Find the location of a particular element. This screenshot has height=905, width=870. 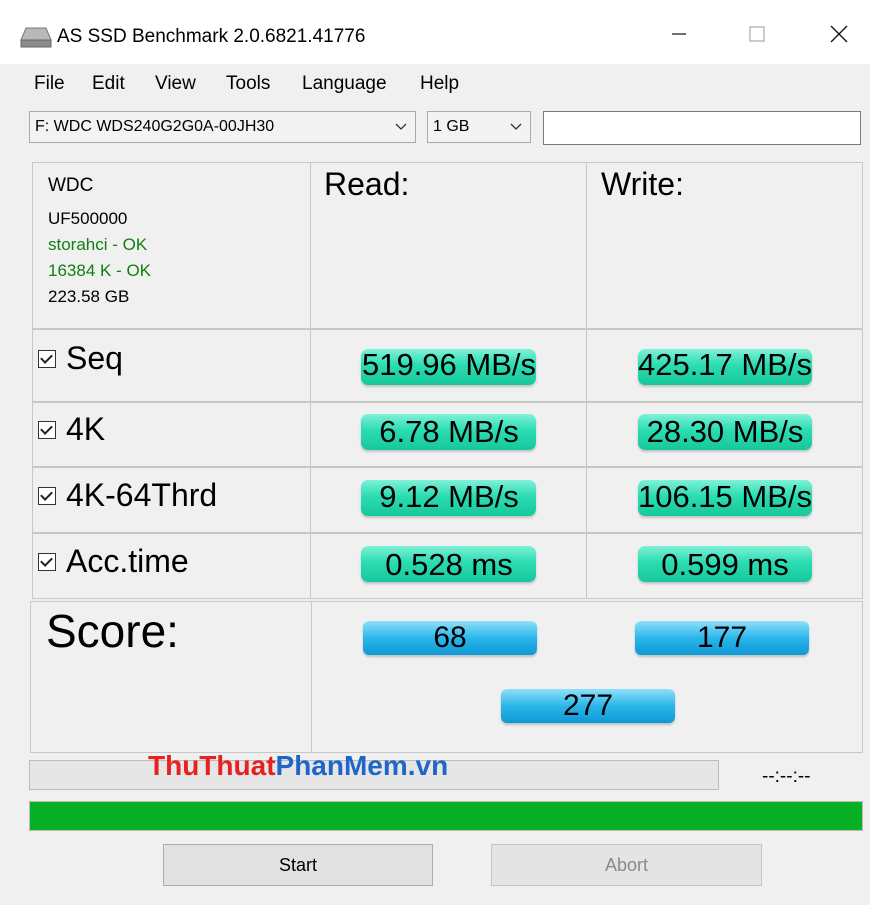

acctime-label: Acc.time is located at coordinates (127, 561).